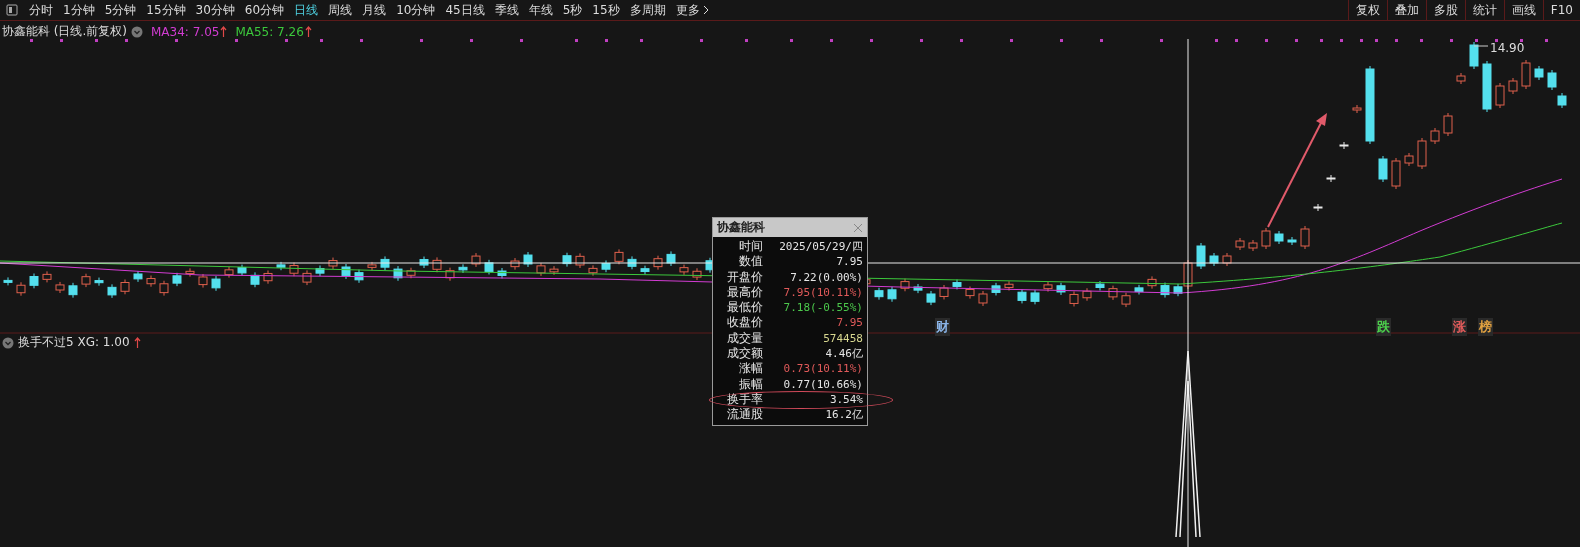 The image size is (1580, 547). What do you see at coordinates (185, 31) in the screenshot?
I see `ma-reading: MA34: 7.05` at bounding box center [185, 31].